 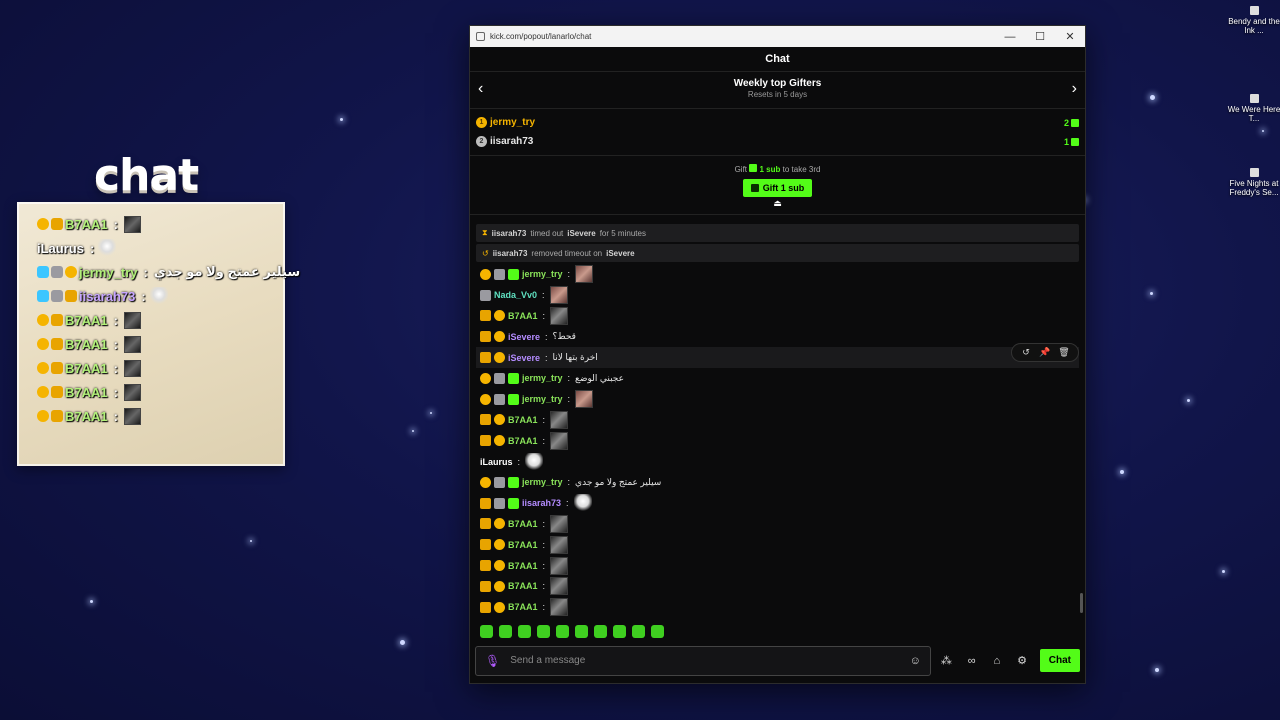 I want to click on gifters-subtitle: Resets in 5 days, so click(x=777, y=94).